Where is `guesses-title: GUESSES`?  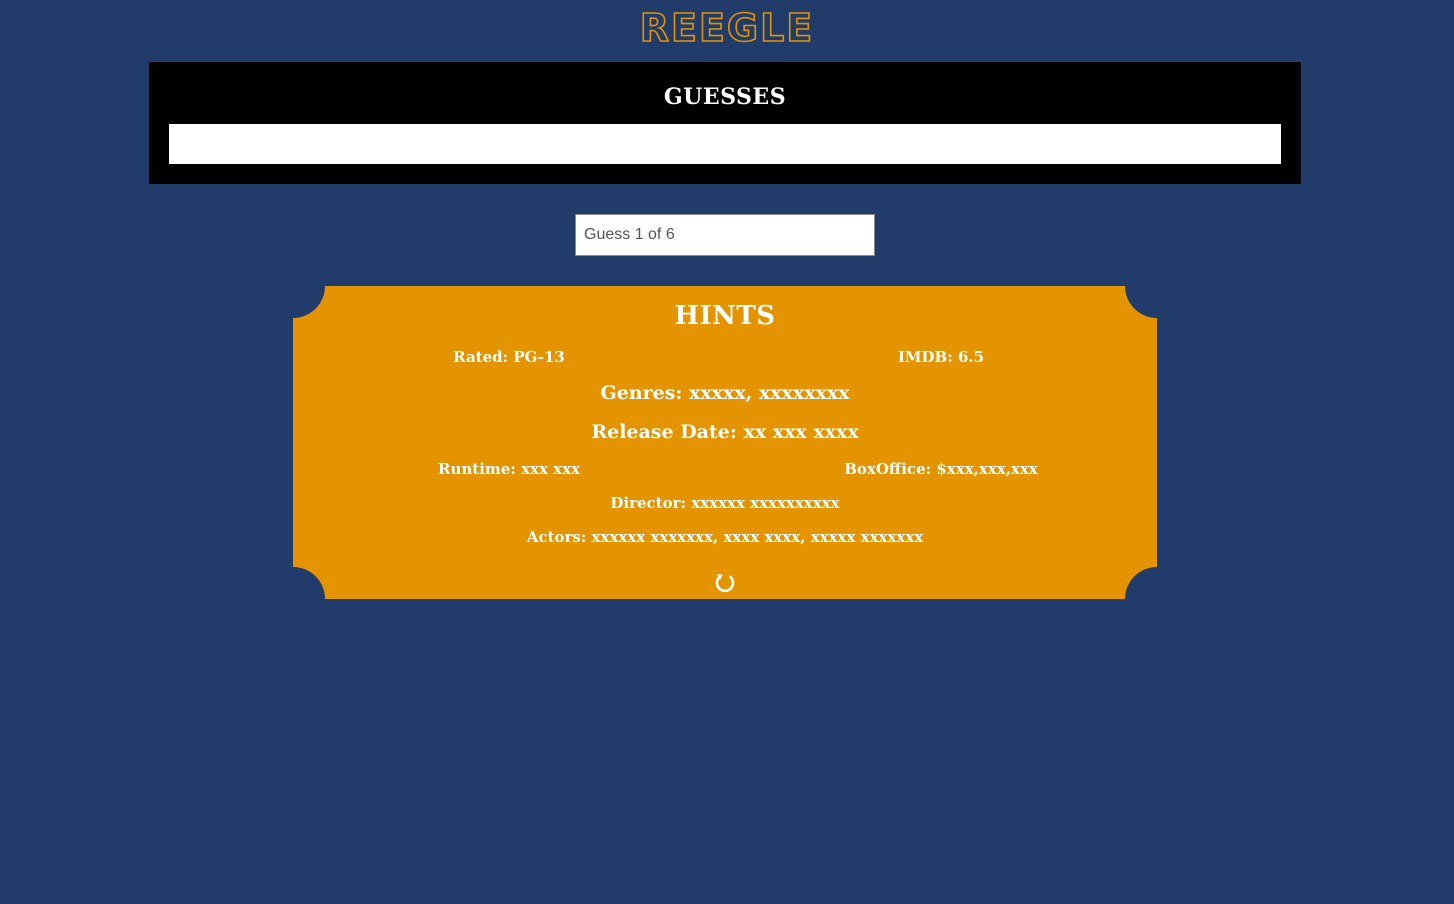
guesses-title: GUESSES is located at coordinates (725, 97).